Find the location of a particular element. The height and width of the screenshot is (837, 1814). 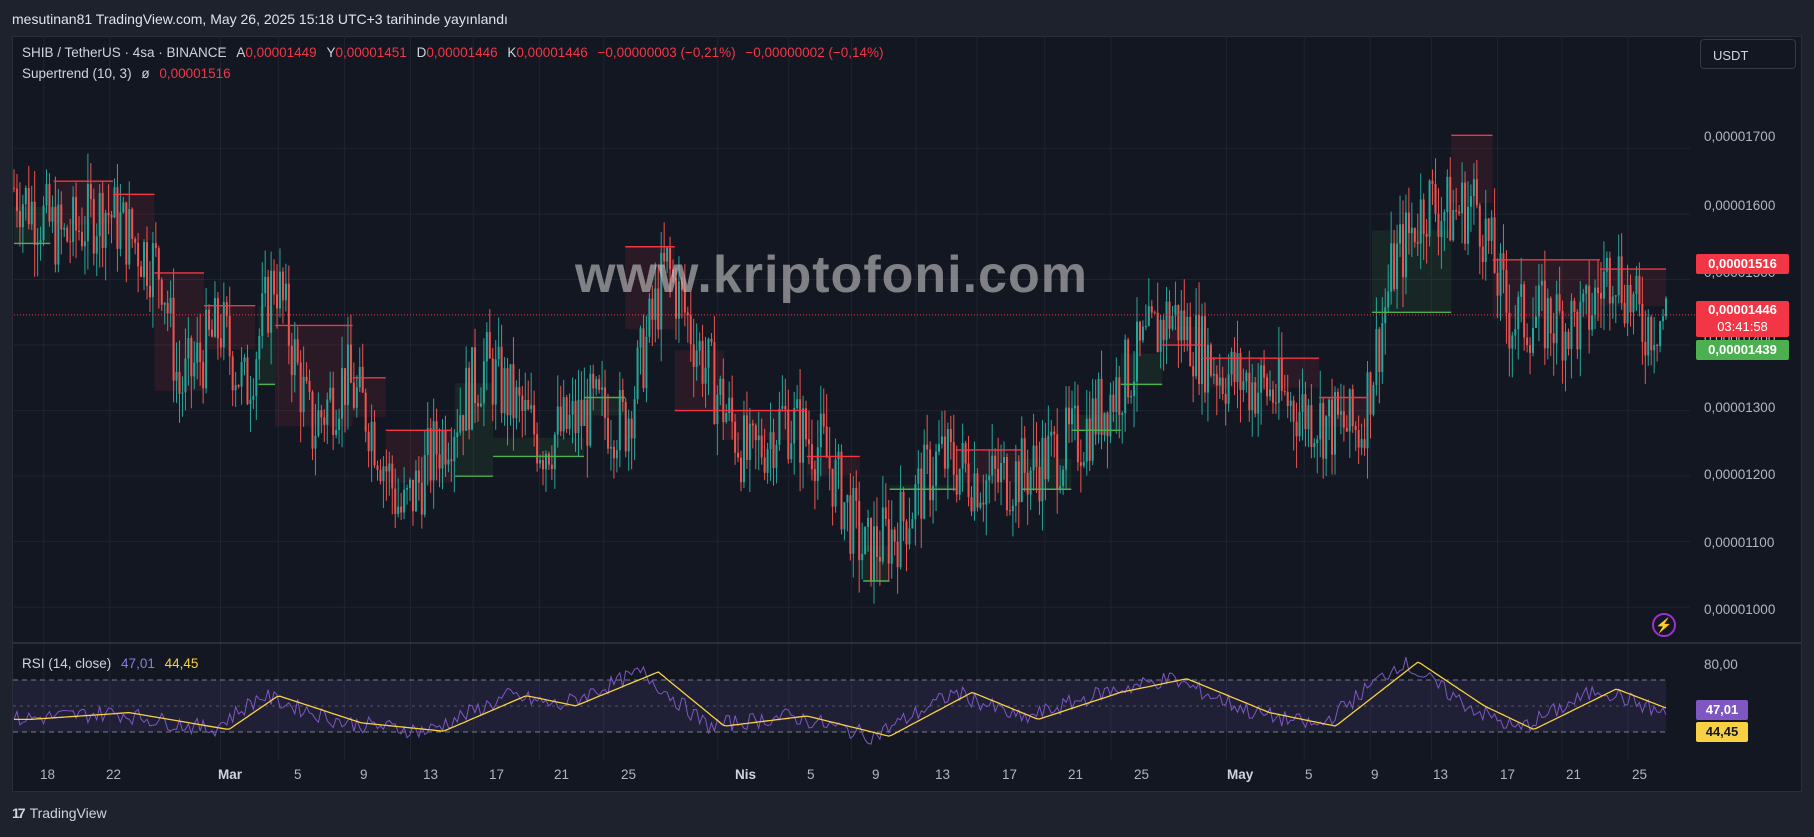

supertrend-price-badge: 0,00001516 is located at coordinates (1742, 264).